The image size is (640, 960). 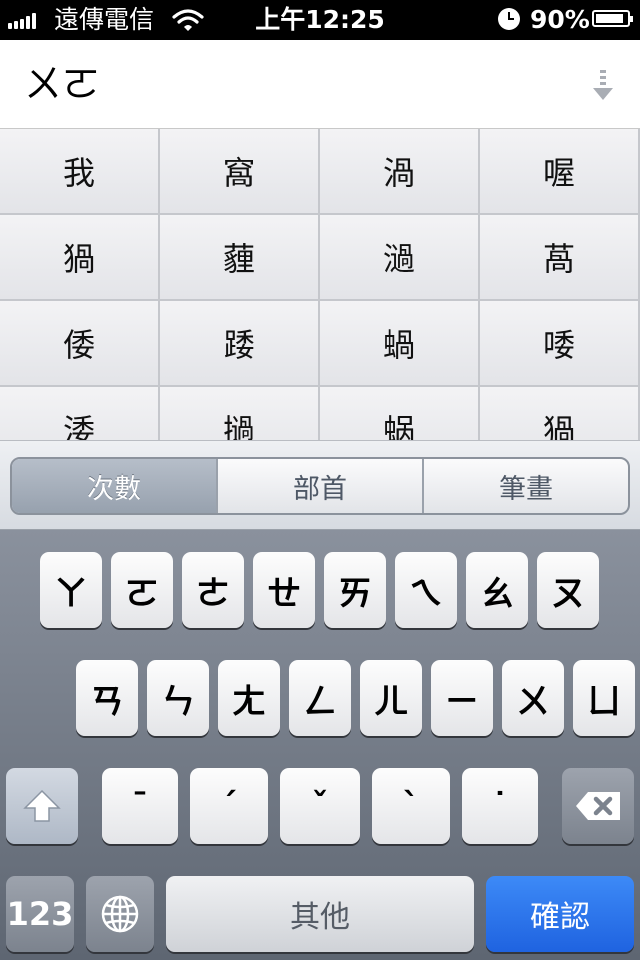 I want to click on key: ㄚ, so click(x=71, y=590).